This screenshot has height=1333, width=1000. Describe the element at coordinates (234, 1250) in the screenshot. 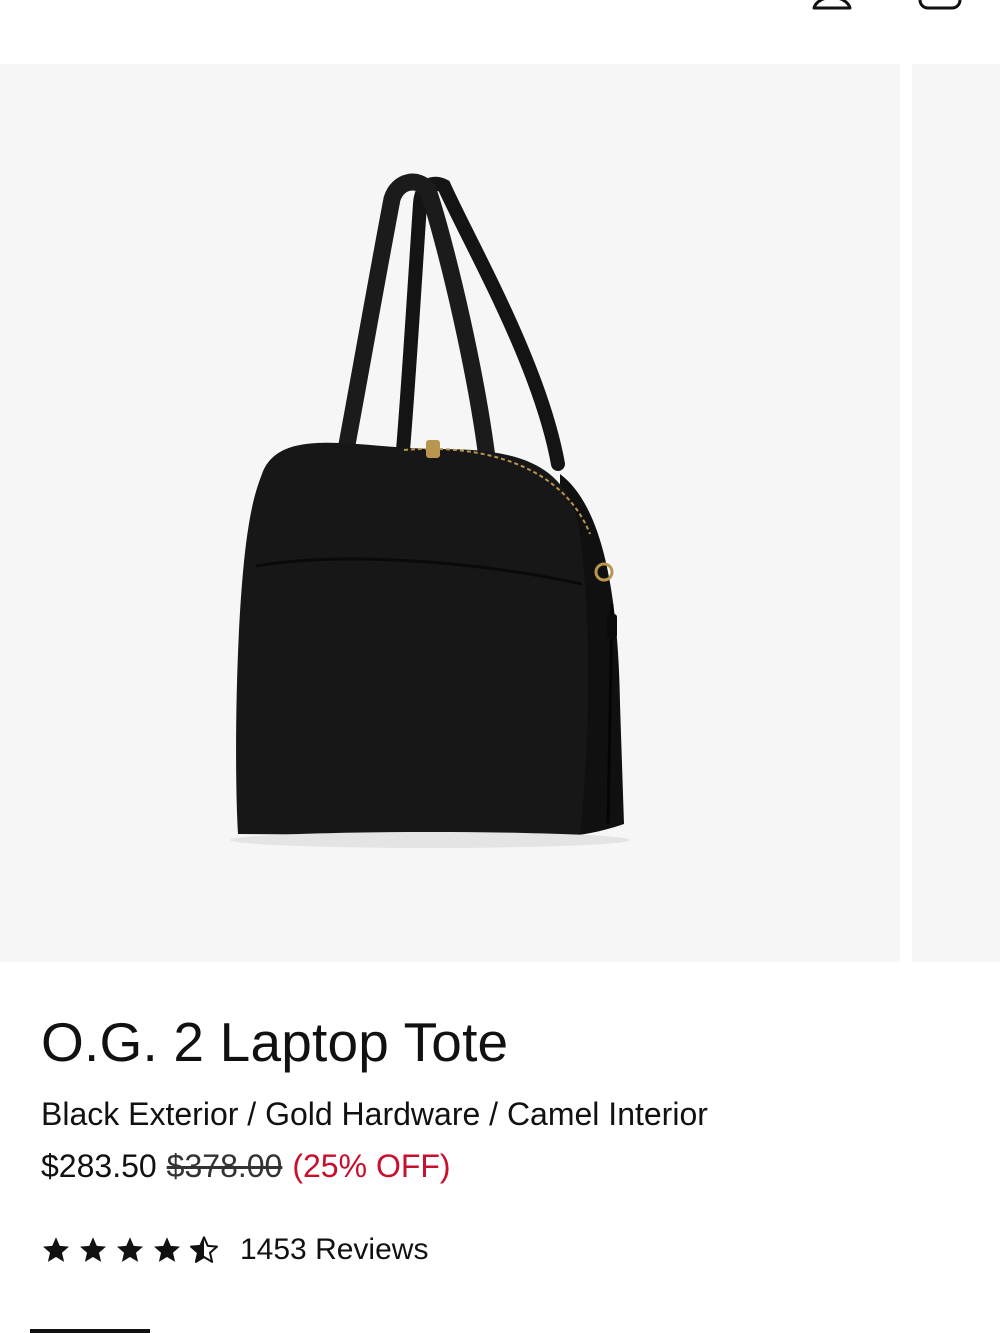

I see `rating-summary: 1453 Reviews` at that location.